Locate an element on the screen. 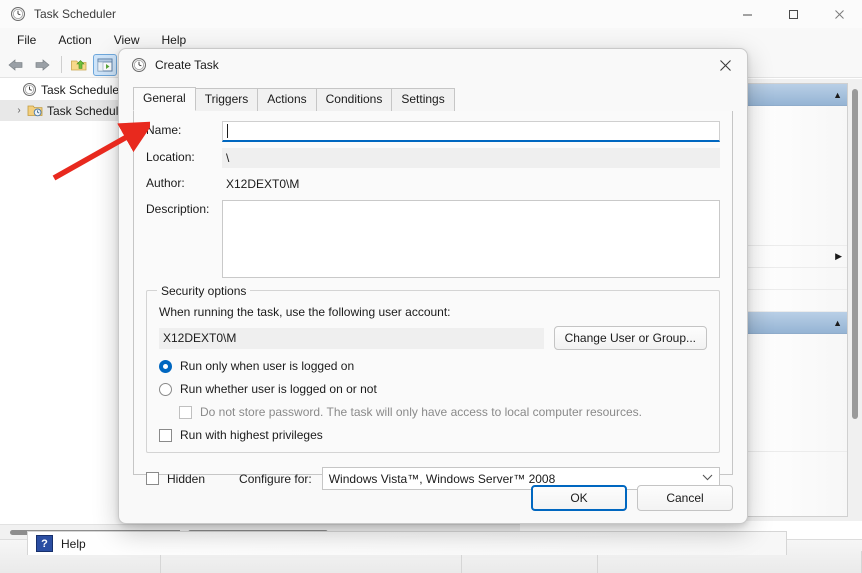  actions-pane-inner: ▲ ▶ ▲ is located at coordinates (796, 300).